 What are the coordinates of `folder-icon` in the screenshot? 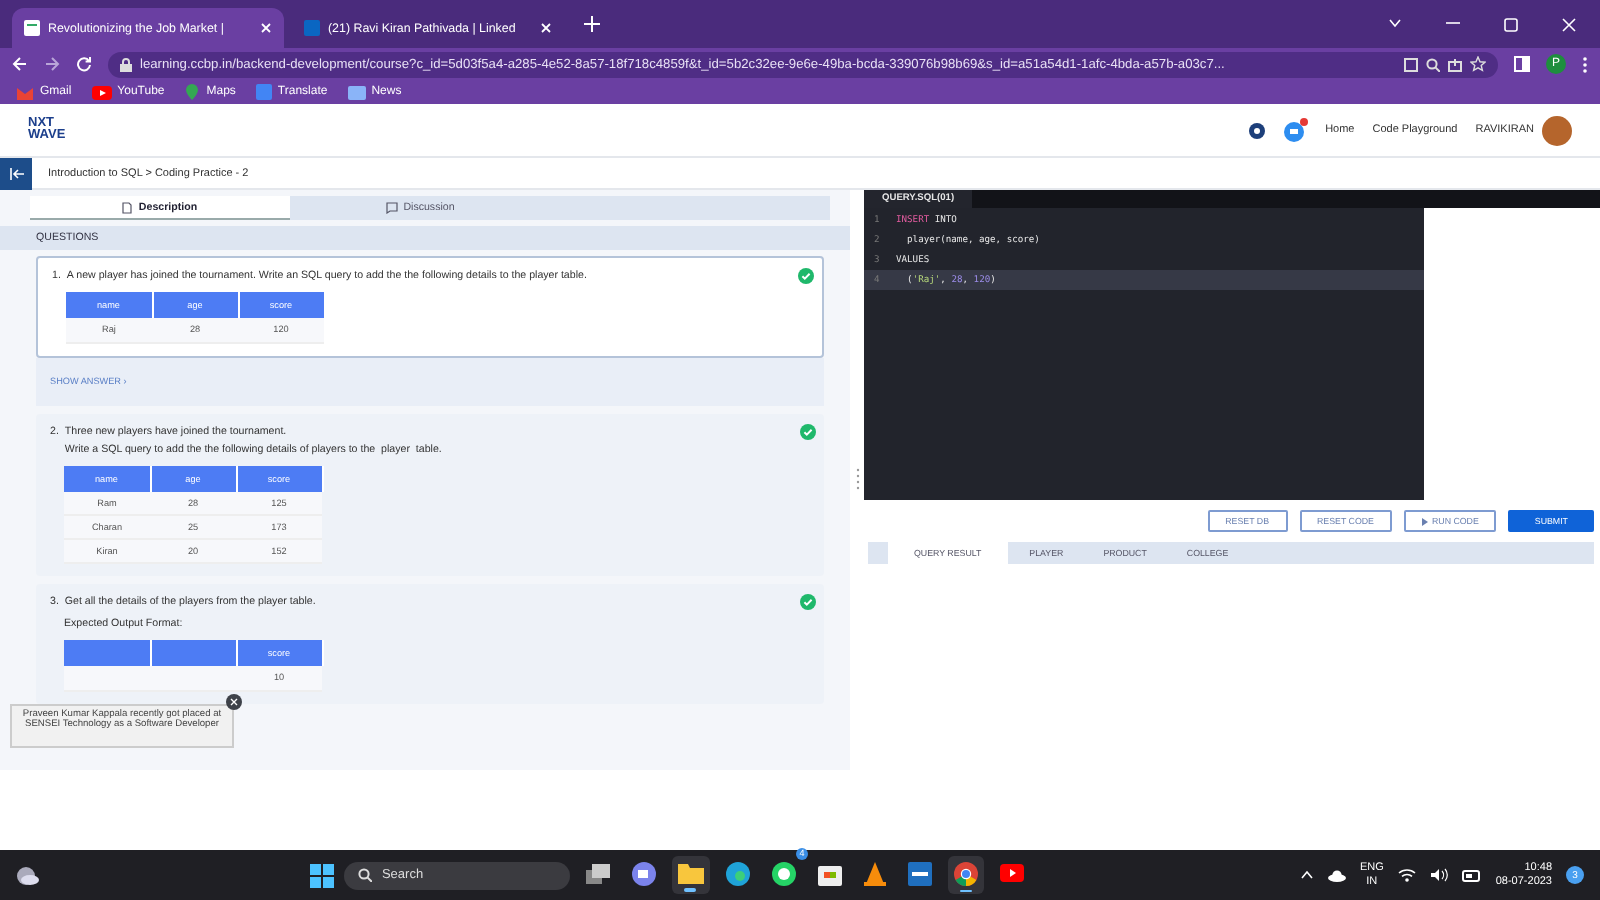 It's located at (690, 873).